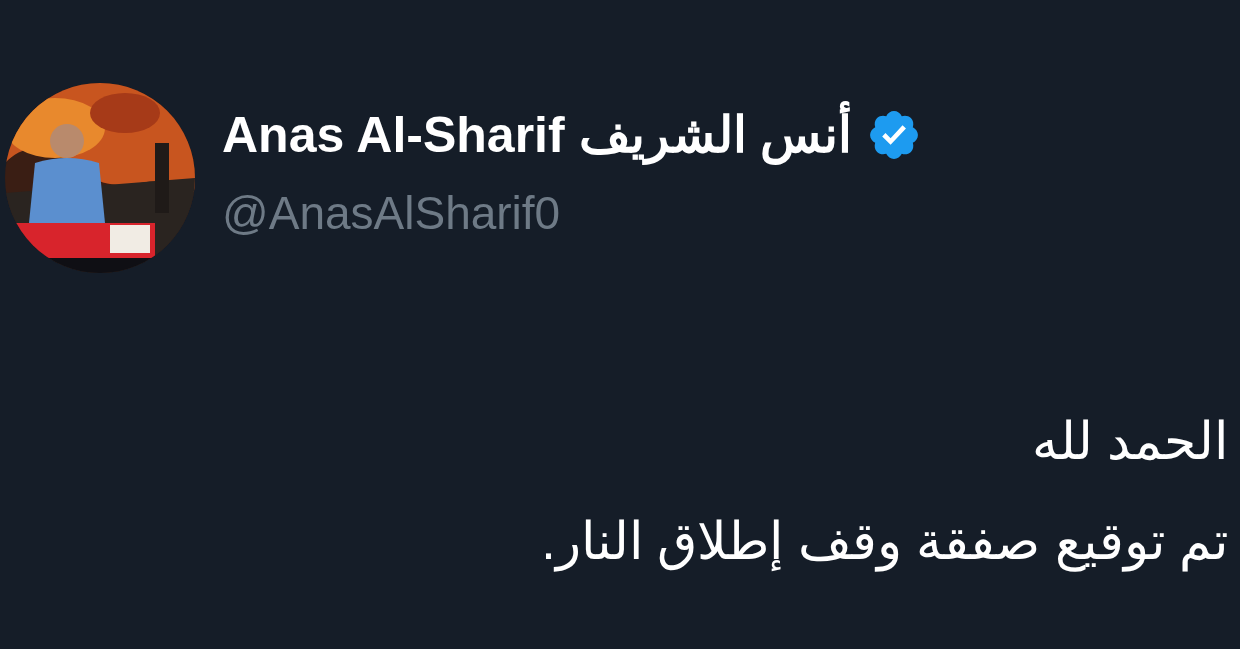 The height and width of the screenshot is (649, 1240). I want to click on author-handle: @AnasAlSharif0, so click(392, 213).